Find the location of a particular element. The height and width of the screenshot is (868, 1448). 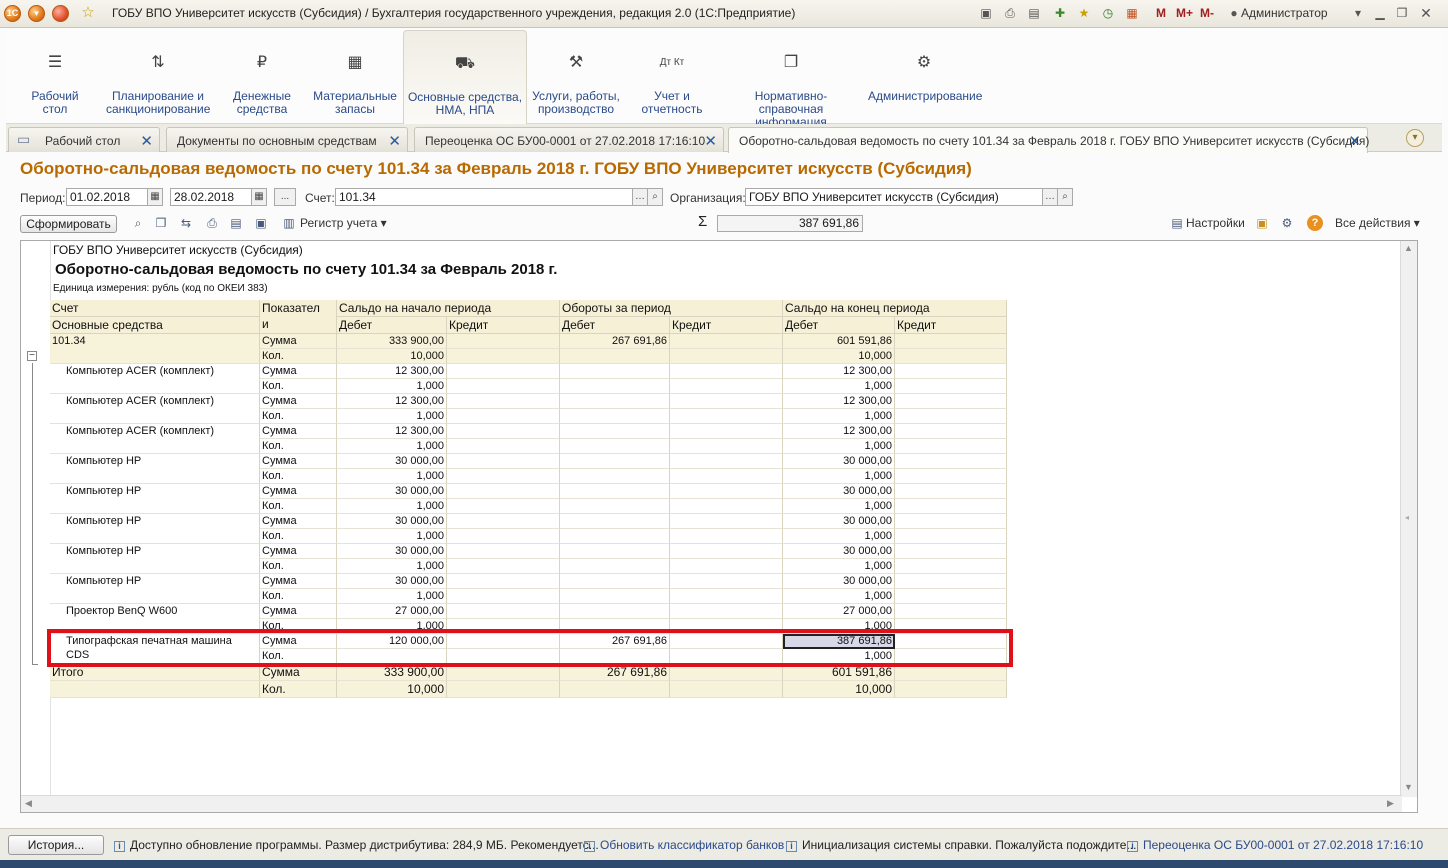

settings-button: Настройки is located at coordinates (1215, 223).